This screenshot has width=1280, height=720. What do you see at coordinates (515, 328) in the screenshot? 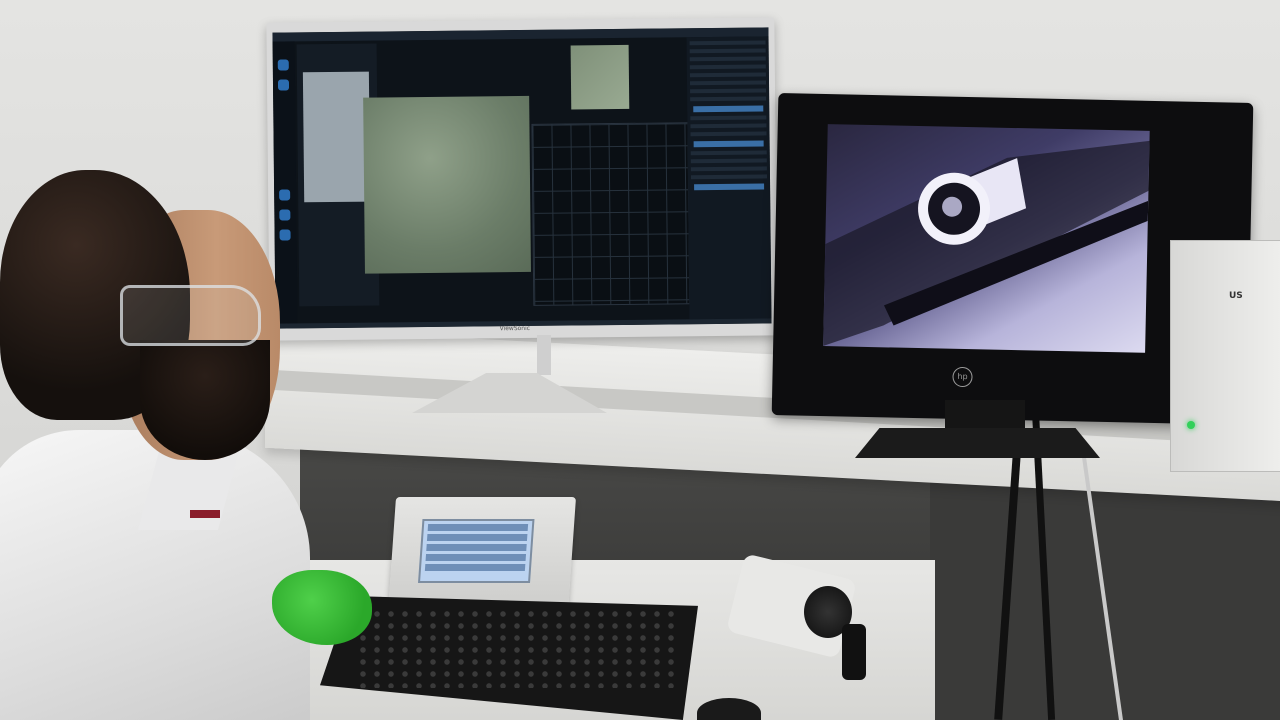
I see `left-monitor-brand: ViewSonic` at bounding box center [515, 328].